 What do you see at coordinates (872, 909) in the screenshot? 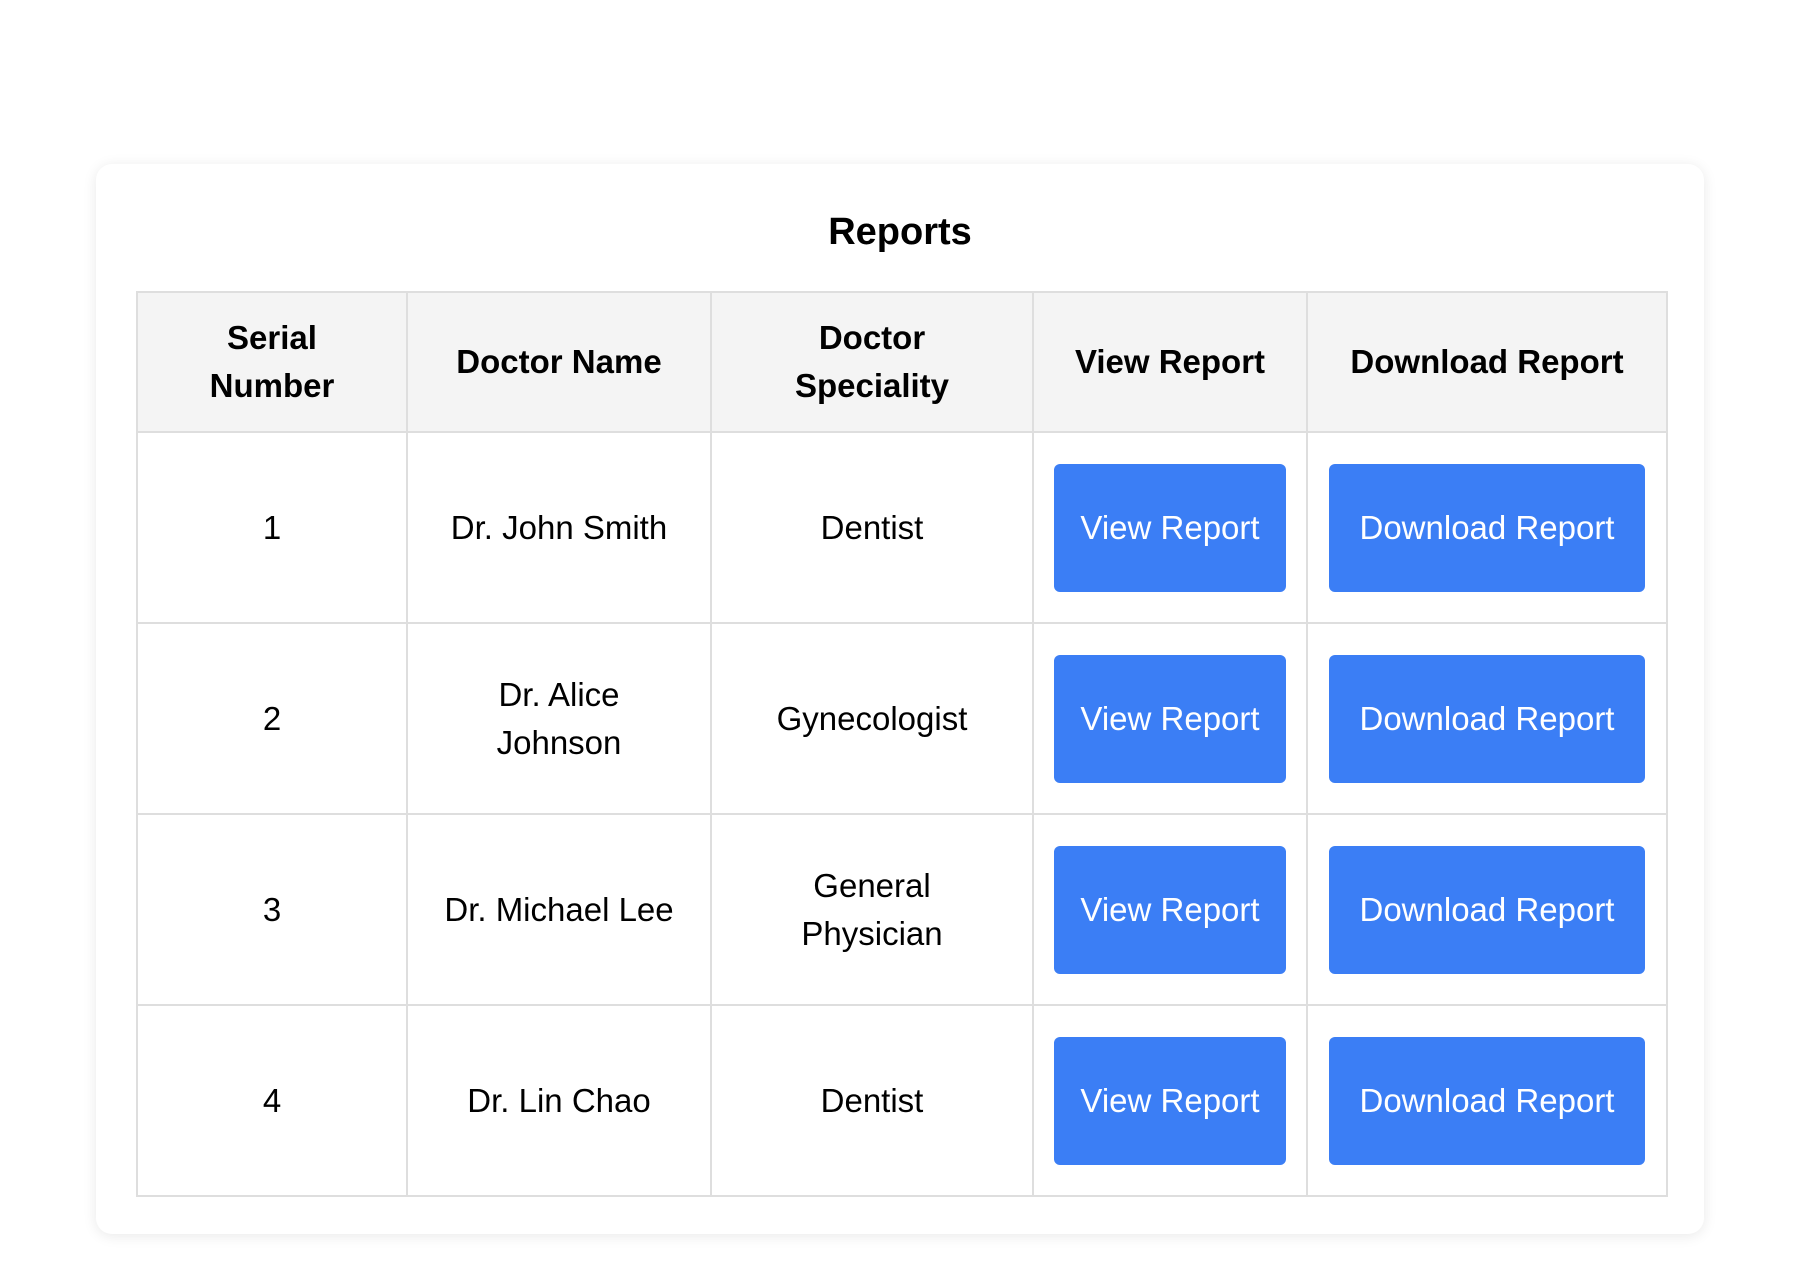
I see `cell-doctor-speciality: General Physician` at bounding box center [872, 909].